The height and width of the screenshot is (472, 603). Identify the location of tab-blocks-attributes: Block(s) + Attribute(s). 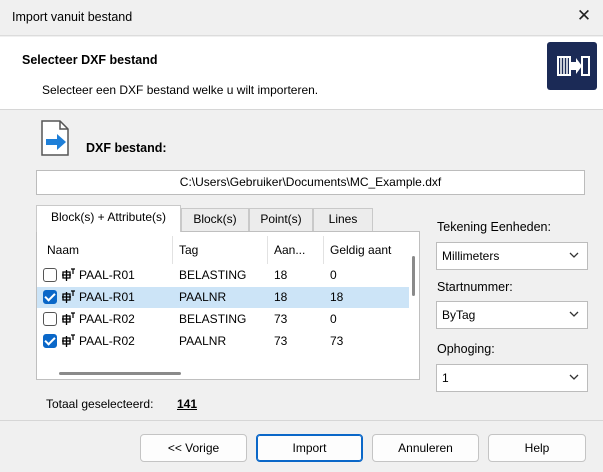
(108, 218).